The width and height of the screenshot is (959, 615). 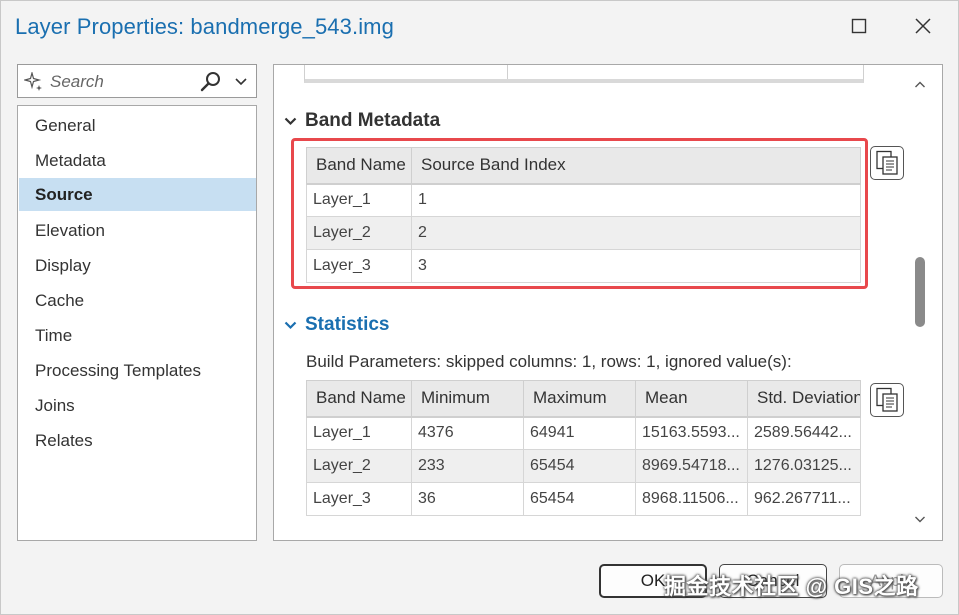 I want to click on search-input: Search, so click(x=77, y=82).